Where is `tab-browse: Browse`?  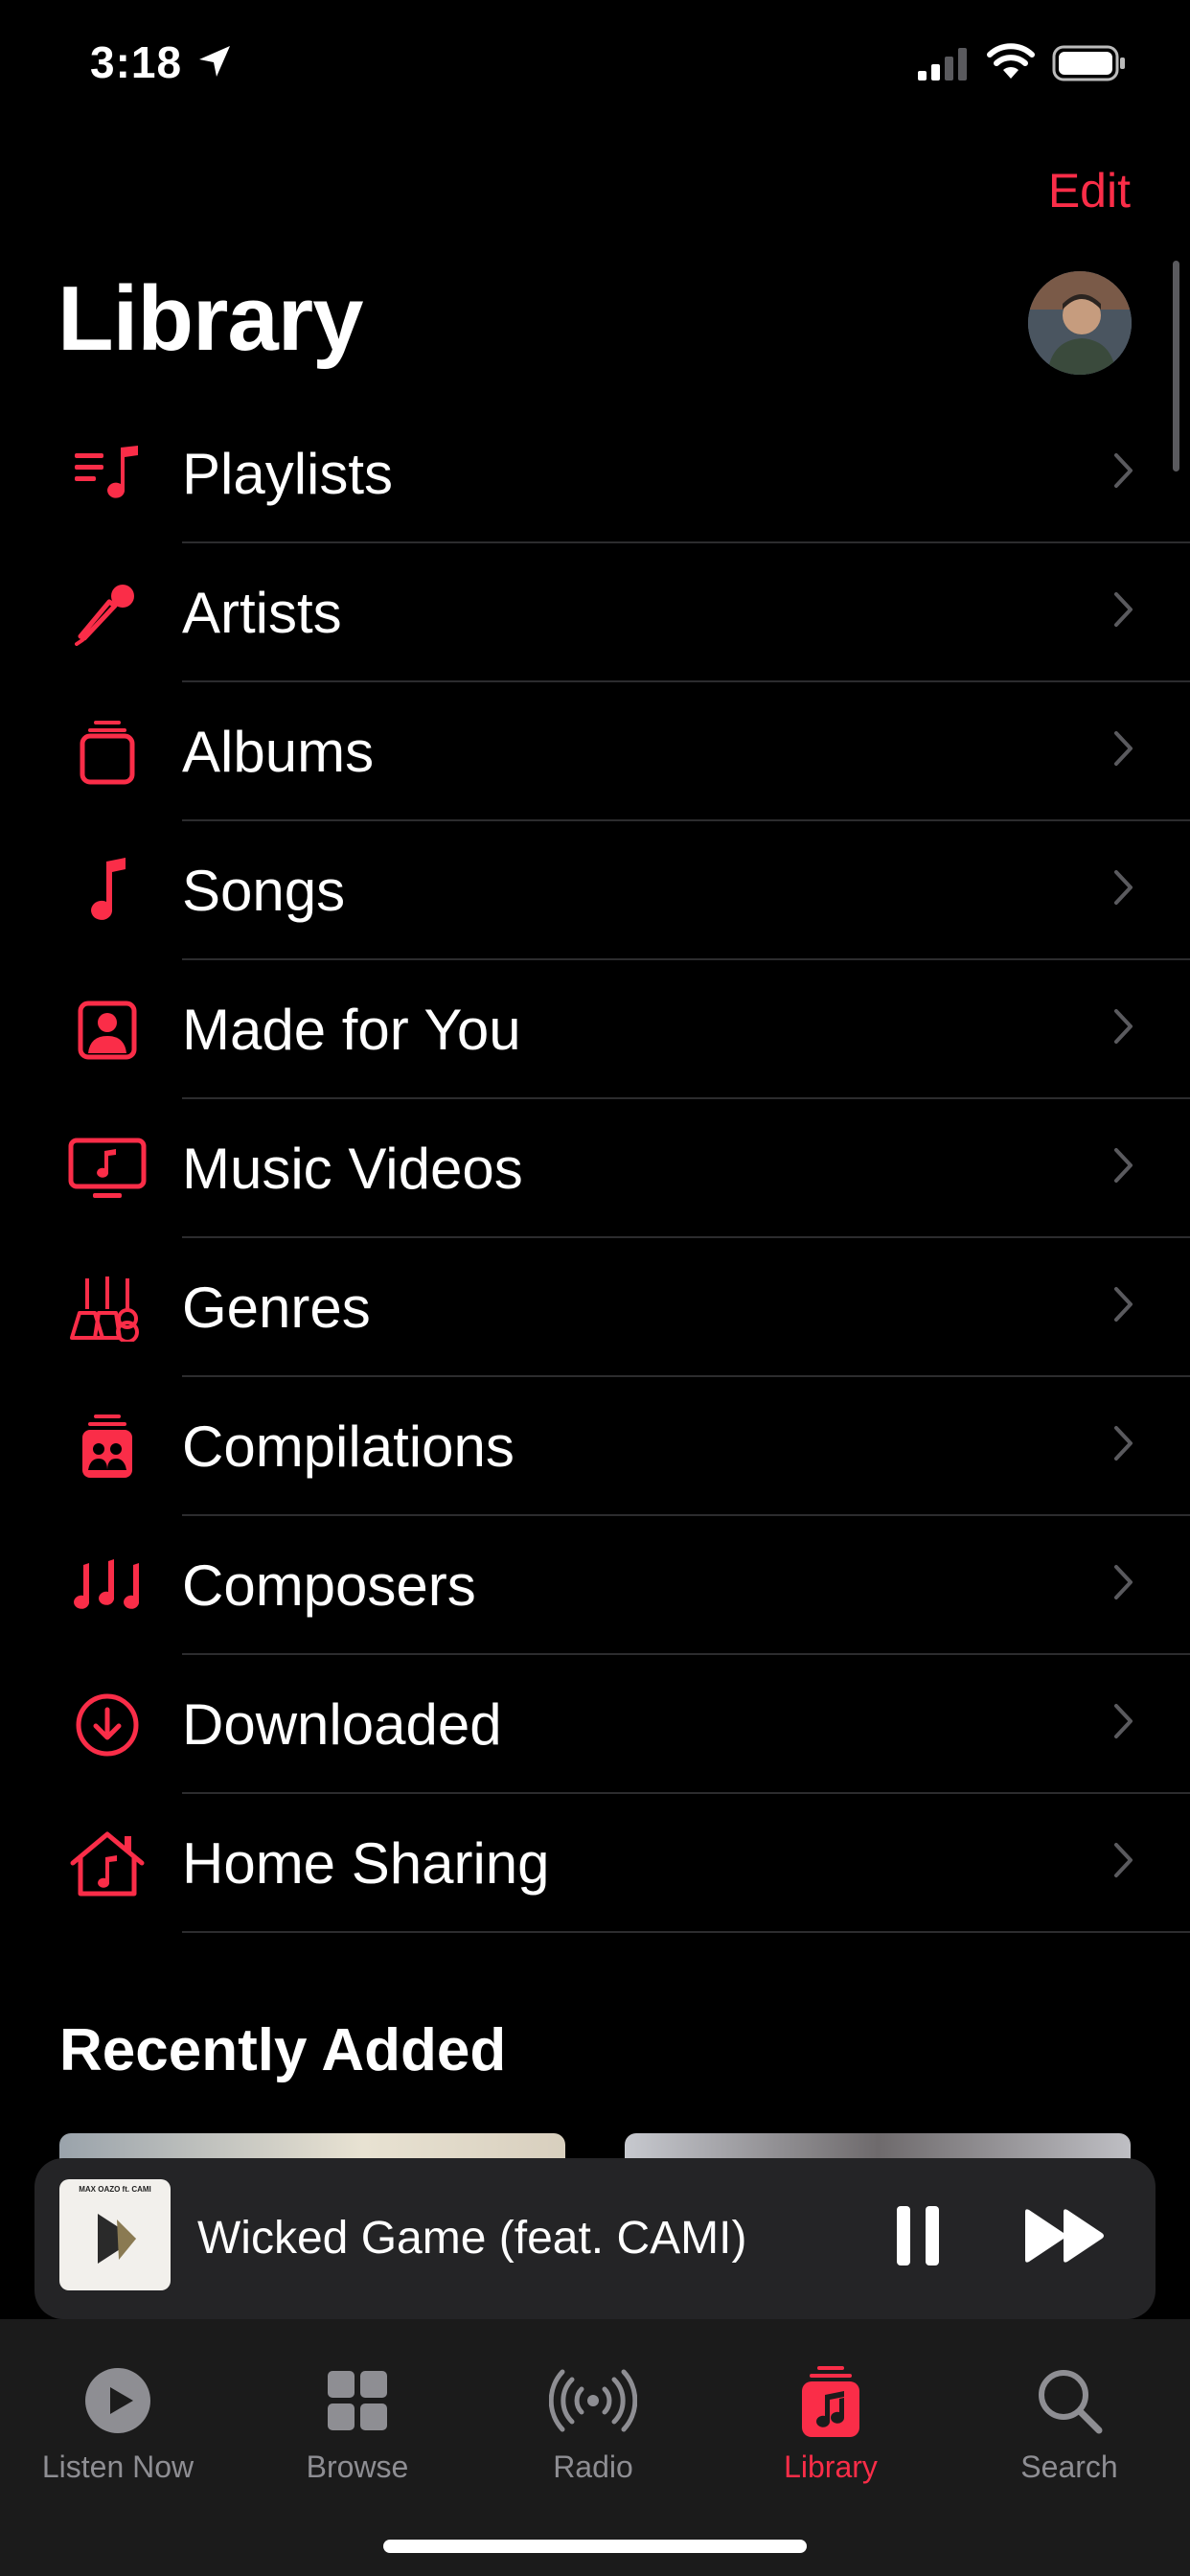
tab-browse: Browse is located at coordinates (358, 2421).